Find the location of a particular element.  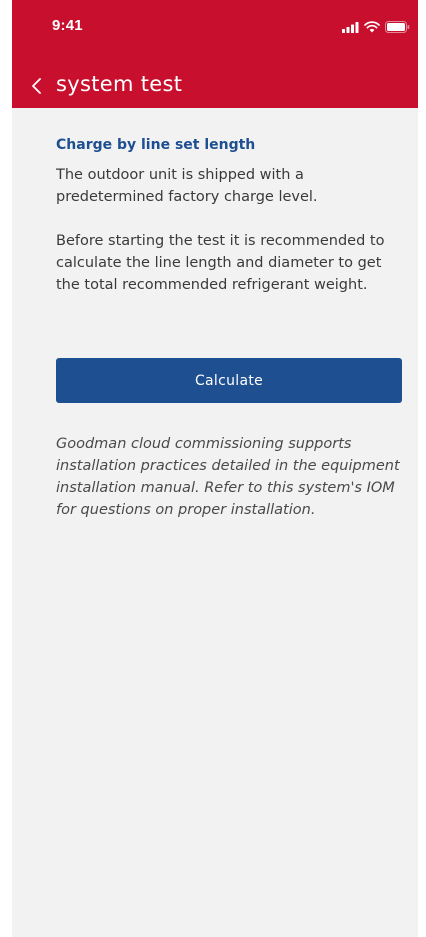

page-title: system test is located at coordinates (119, 84).